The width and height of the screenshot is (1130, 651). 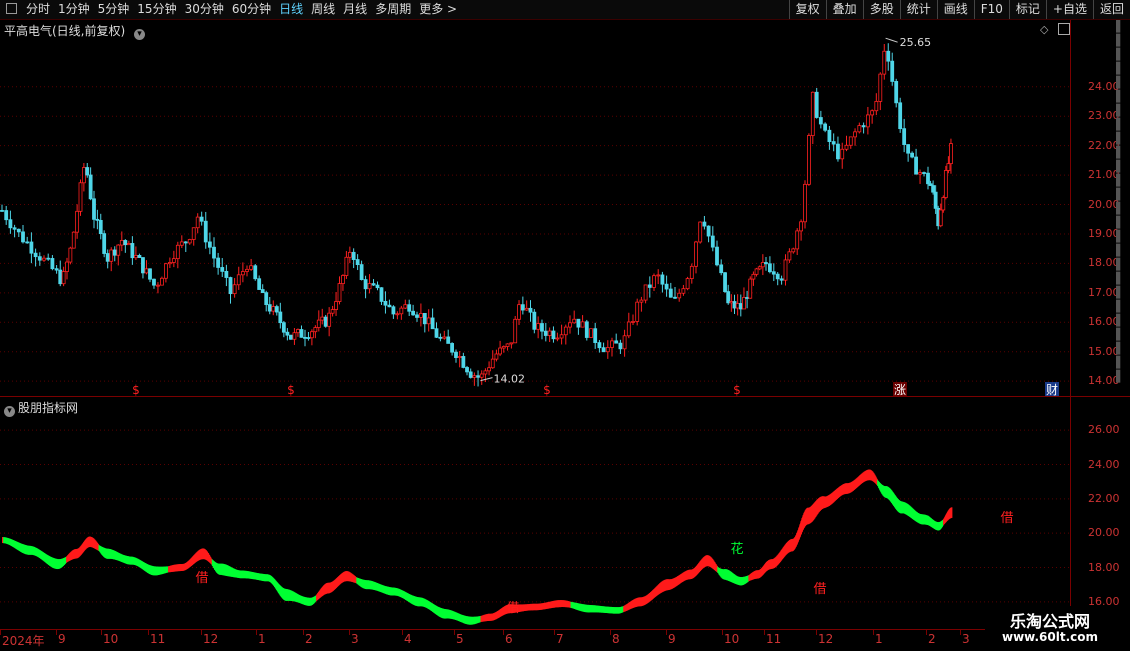 I want to click on event-marker-0: $, so click(x=136, y=389).